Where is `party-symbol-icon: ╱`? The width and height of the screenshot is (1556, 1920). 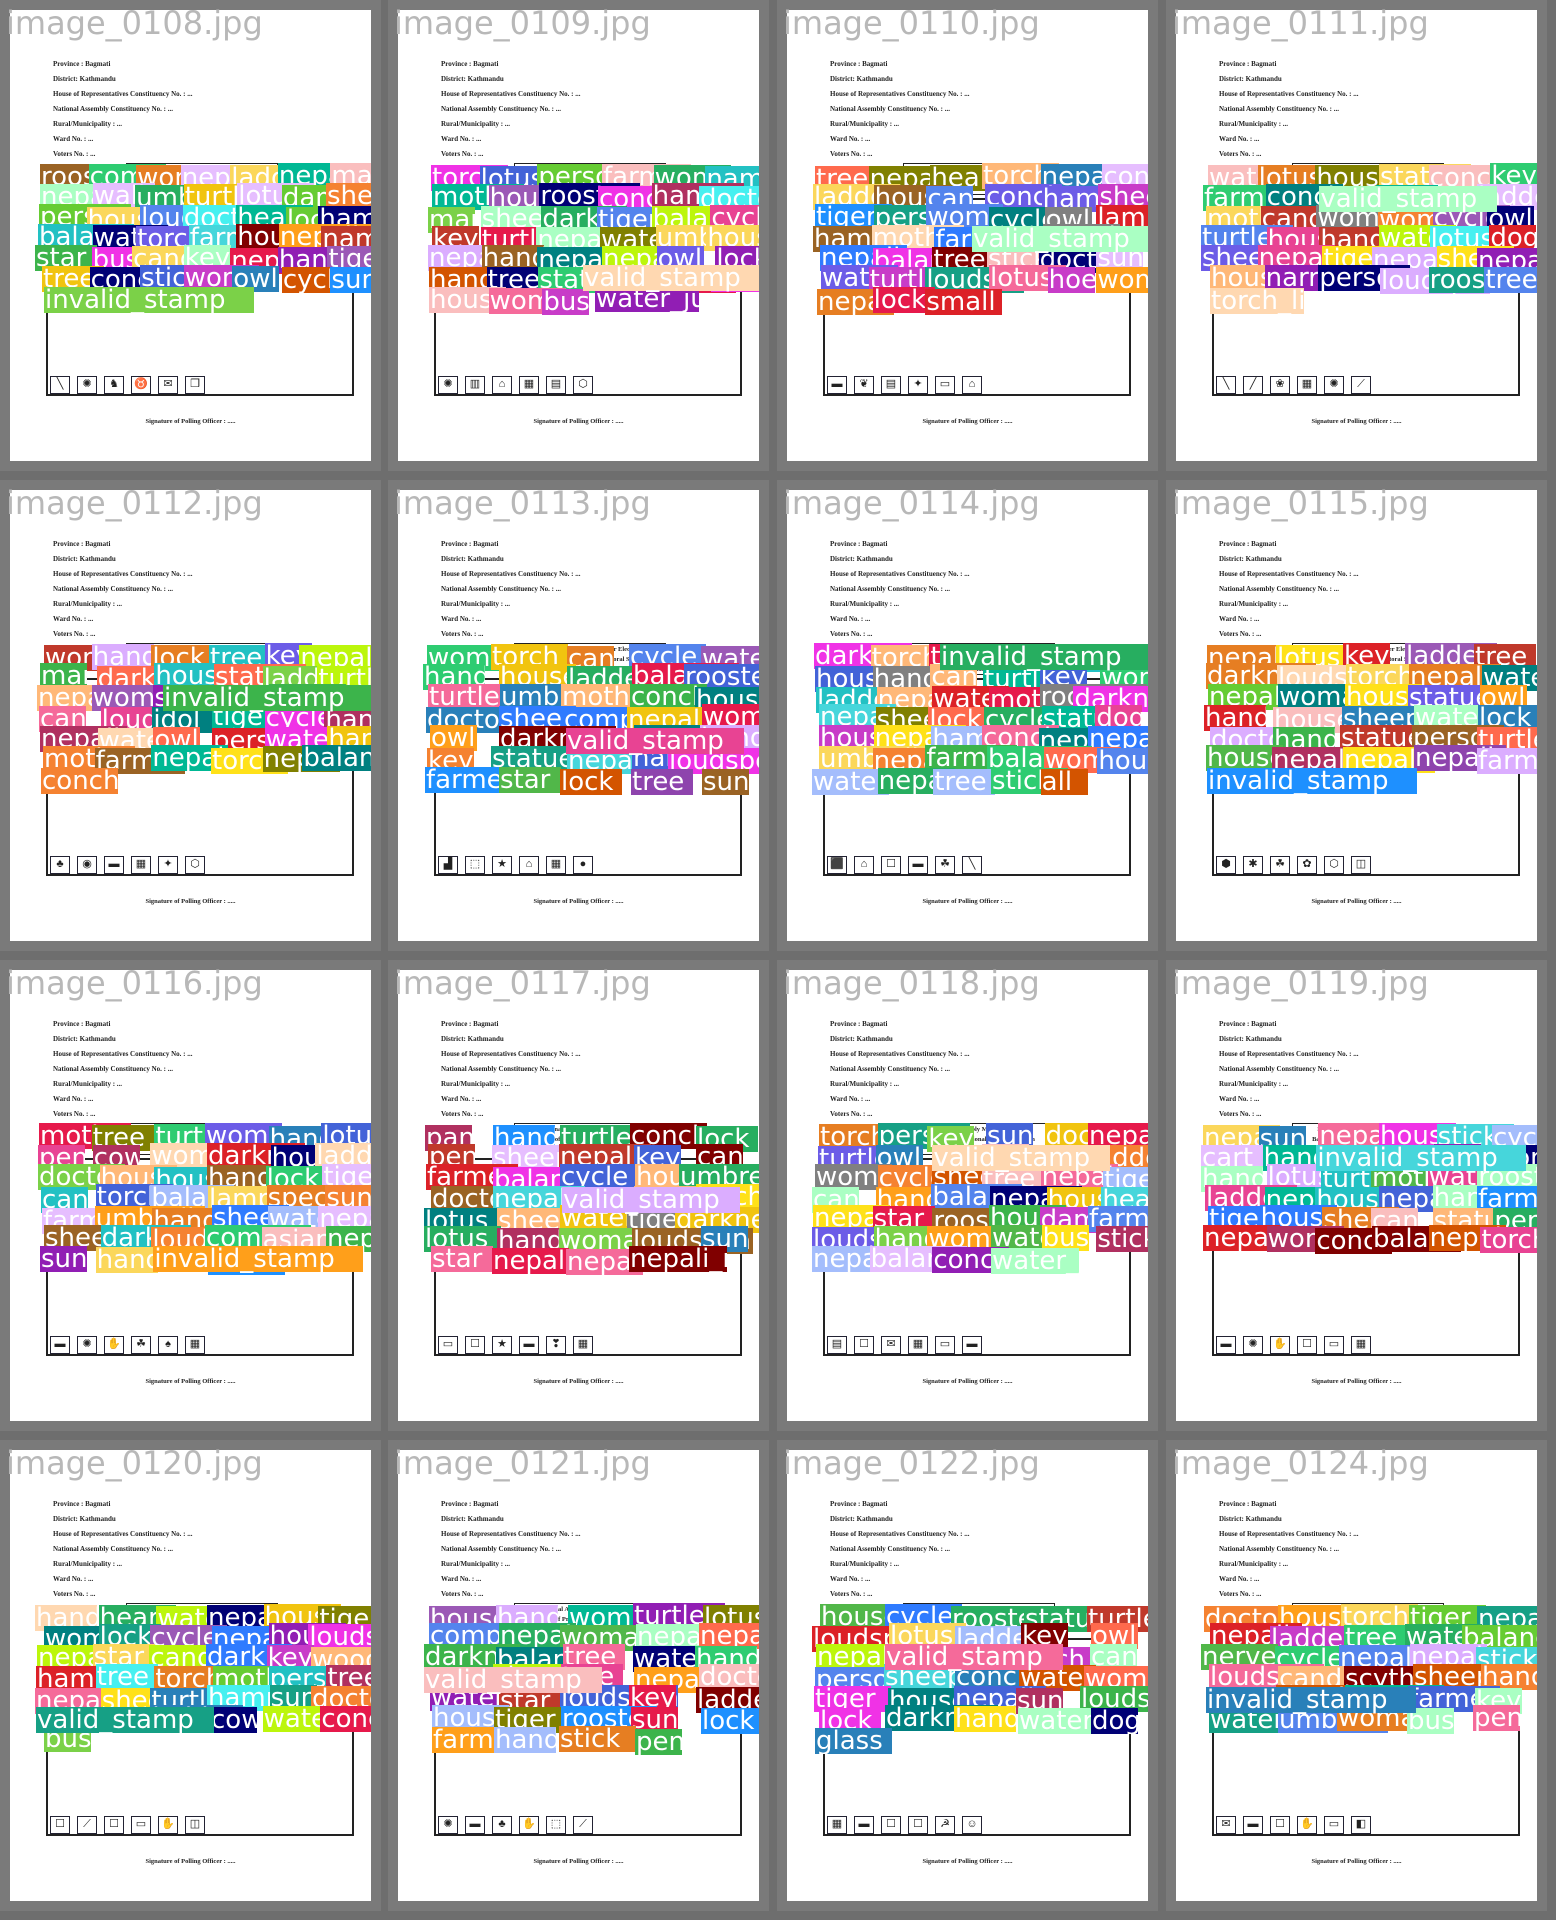
party-symbol-icon: ╱ is located at coordinates (1253, 385).